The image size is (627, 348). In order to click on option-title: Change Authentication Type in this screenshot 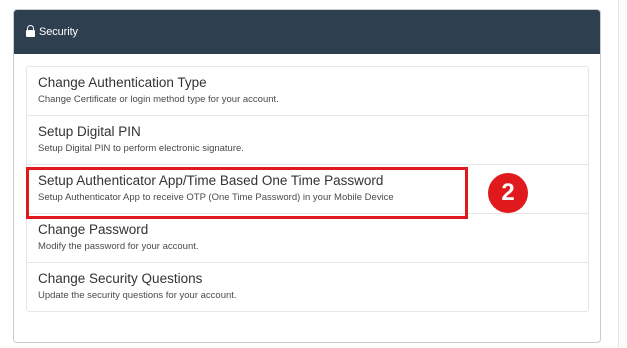, I will do `click(122, 82)`.